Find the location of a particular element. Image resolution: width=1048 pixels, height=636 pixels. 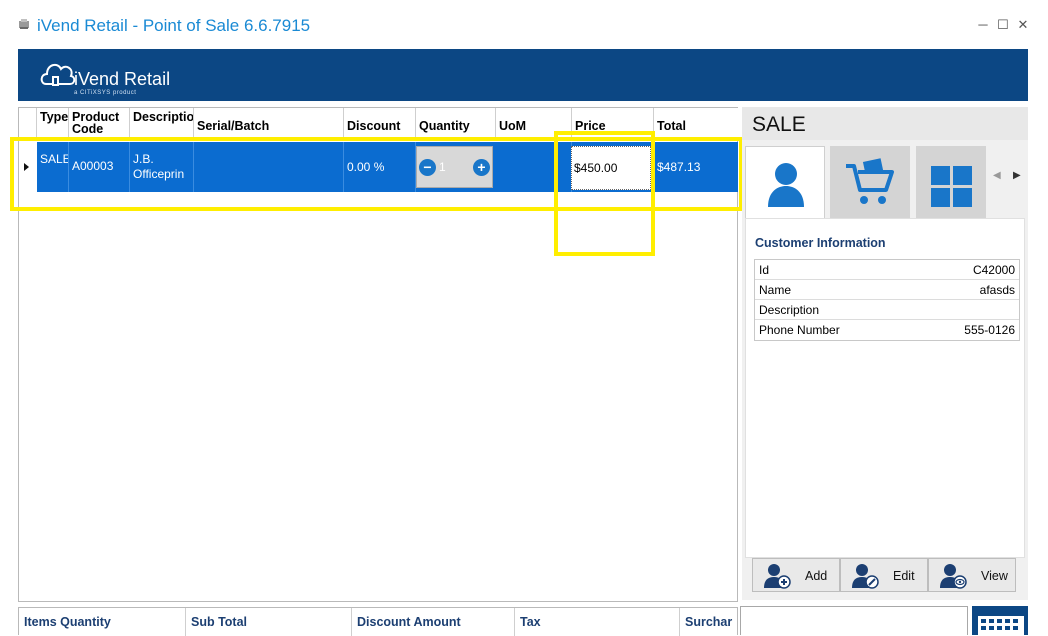

tab-scroll-right-icon: ▶ is located at coordinates (1017, 175).